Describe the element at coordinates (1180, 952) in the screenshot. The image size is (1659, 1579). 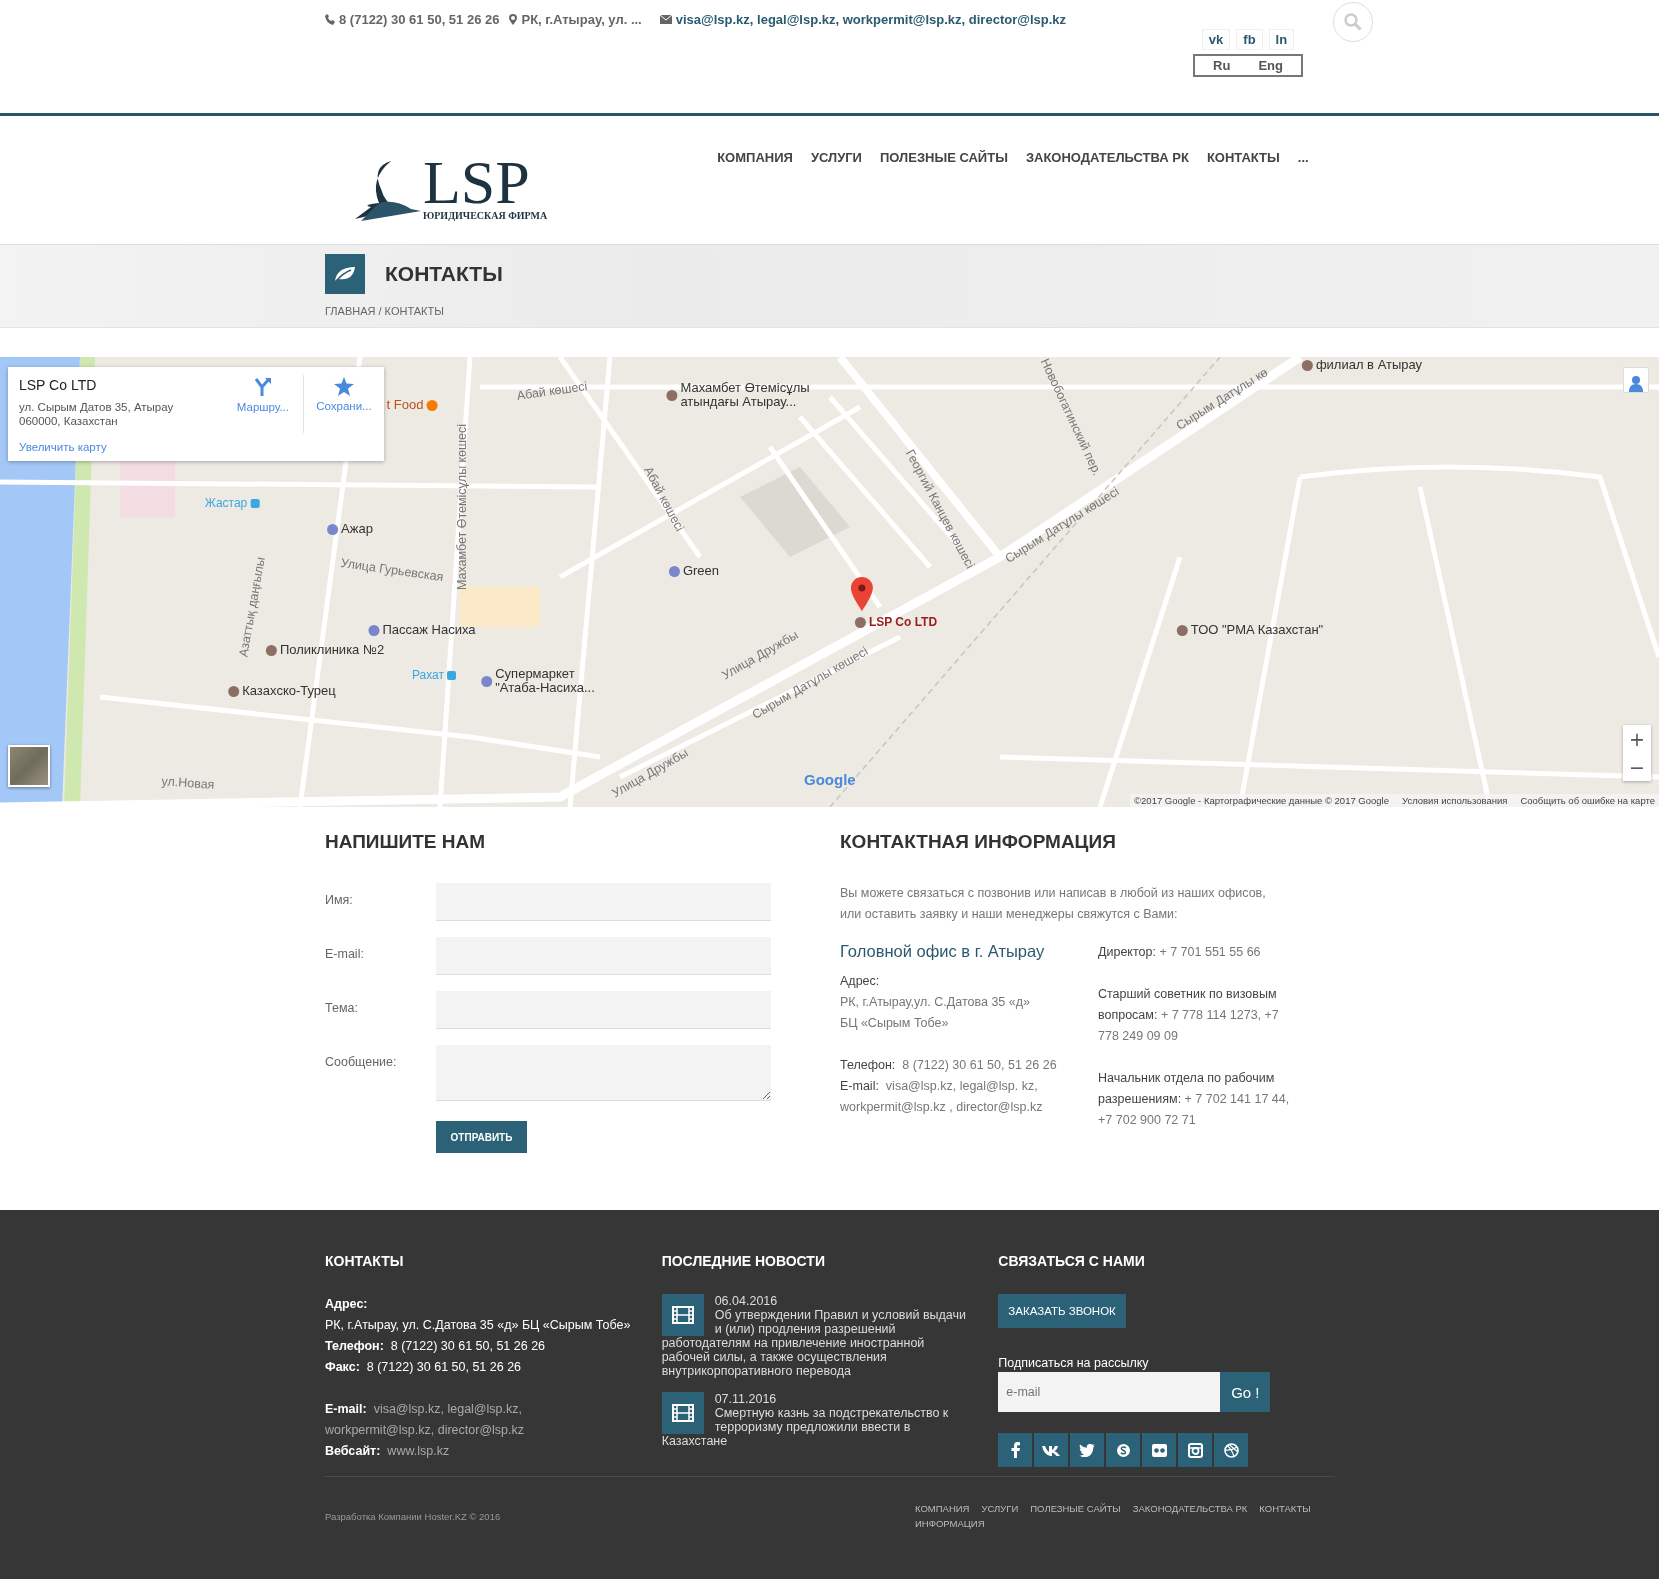
I see `contact-line: Директор: + 7 701 551 55 66` at that location.